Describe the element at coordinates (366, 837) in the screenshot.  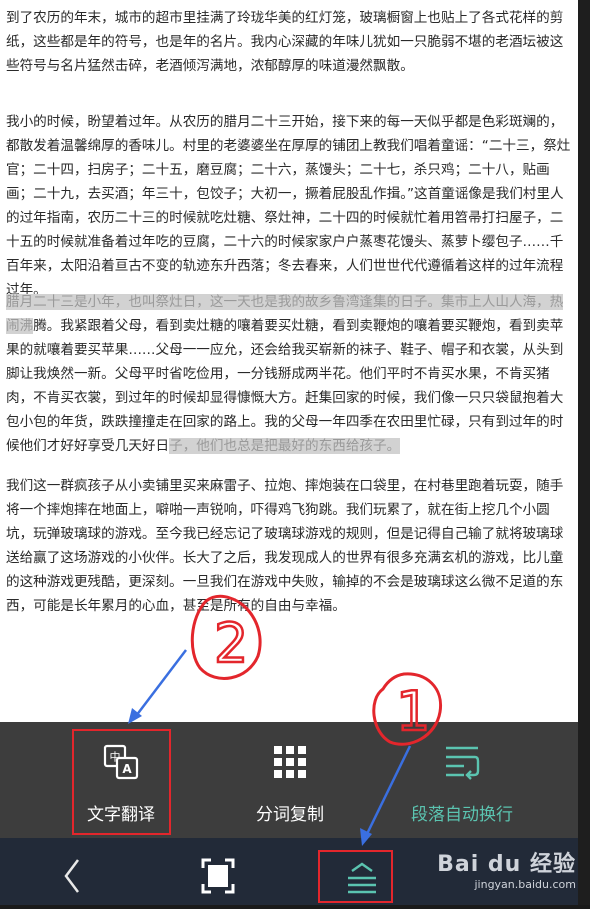
I see `arrowhead-menu` at that location.